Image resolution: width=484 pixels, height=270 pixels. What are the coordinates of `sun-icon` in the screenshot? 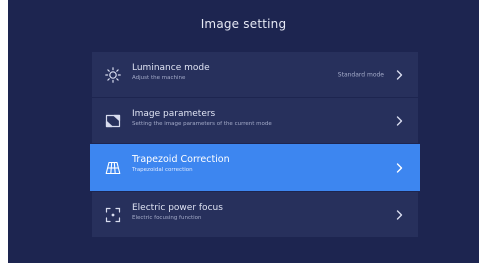 It's located at (113, 74).